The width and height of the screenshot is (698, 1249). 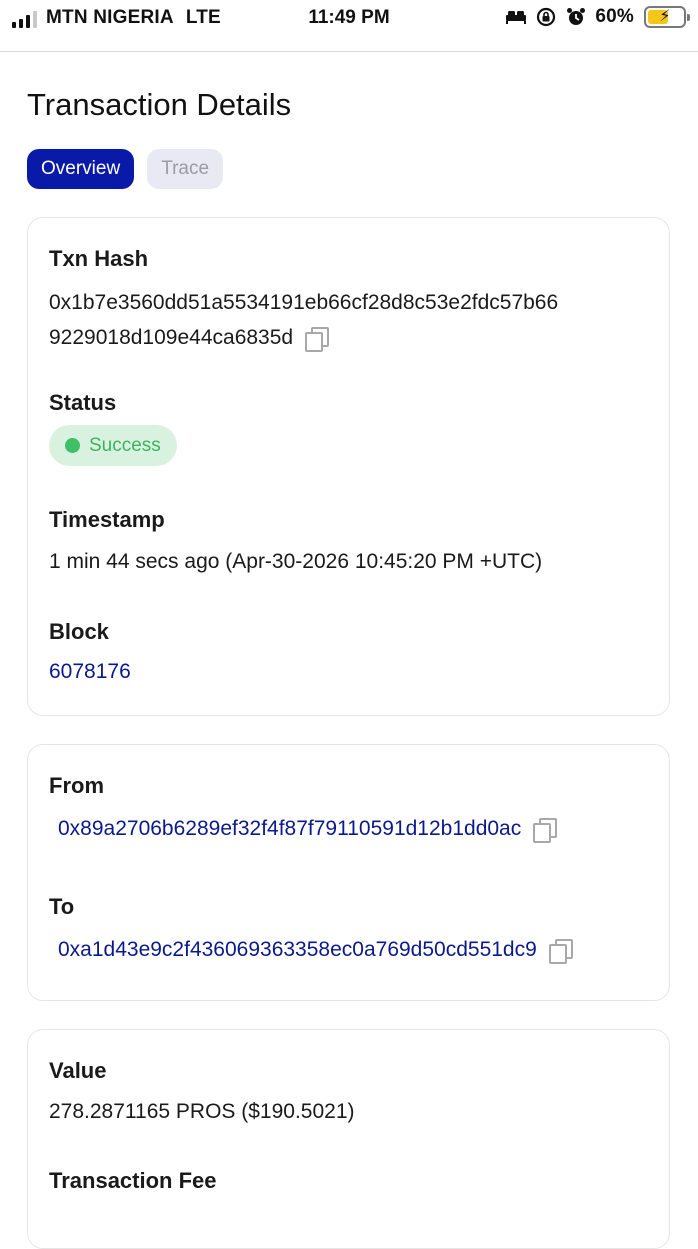 What do you see at coordinates (133, 1180) in the screenshot?
I see `transaction-fee-label: Transaction Fee` at bounding box center [133, 1180].